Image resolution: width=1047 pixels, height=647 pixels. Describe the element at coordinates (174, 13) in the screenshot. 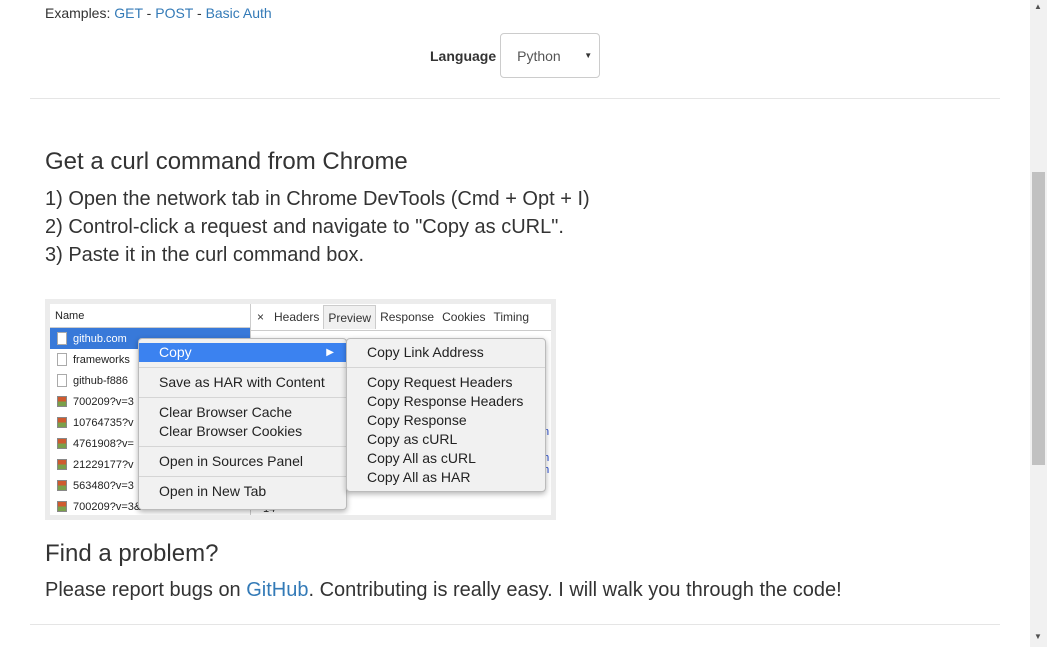

I see `example-post-link: POST` at that location.